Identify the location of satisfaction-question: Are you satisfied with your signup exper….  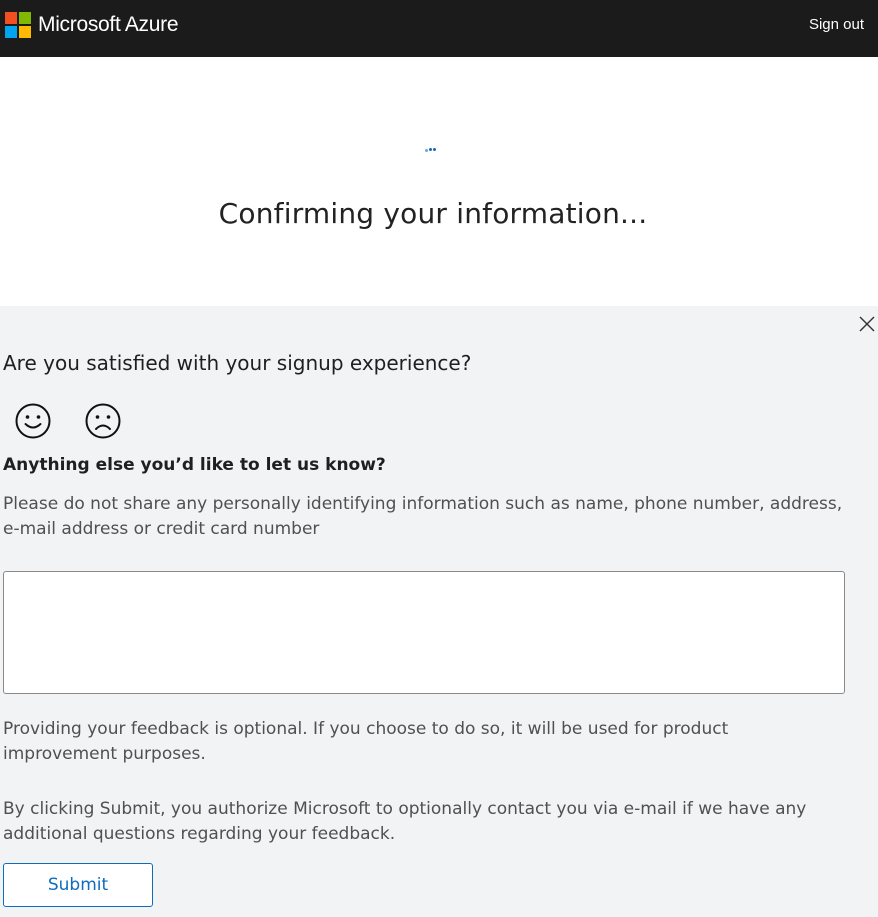
(237, 363).